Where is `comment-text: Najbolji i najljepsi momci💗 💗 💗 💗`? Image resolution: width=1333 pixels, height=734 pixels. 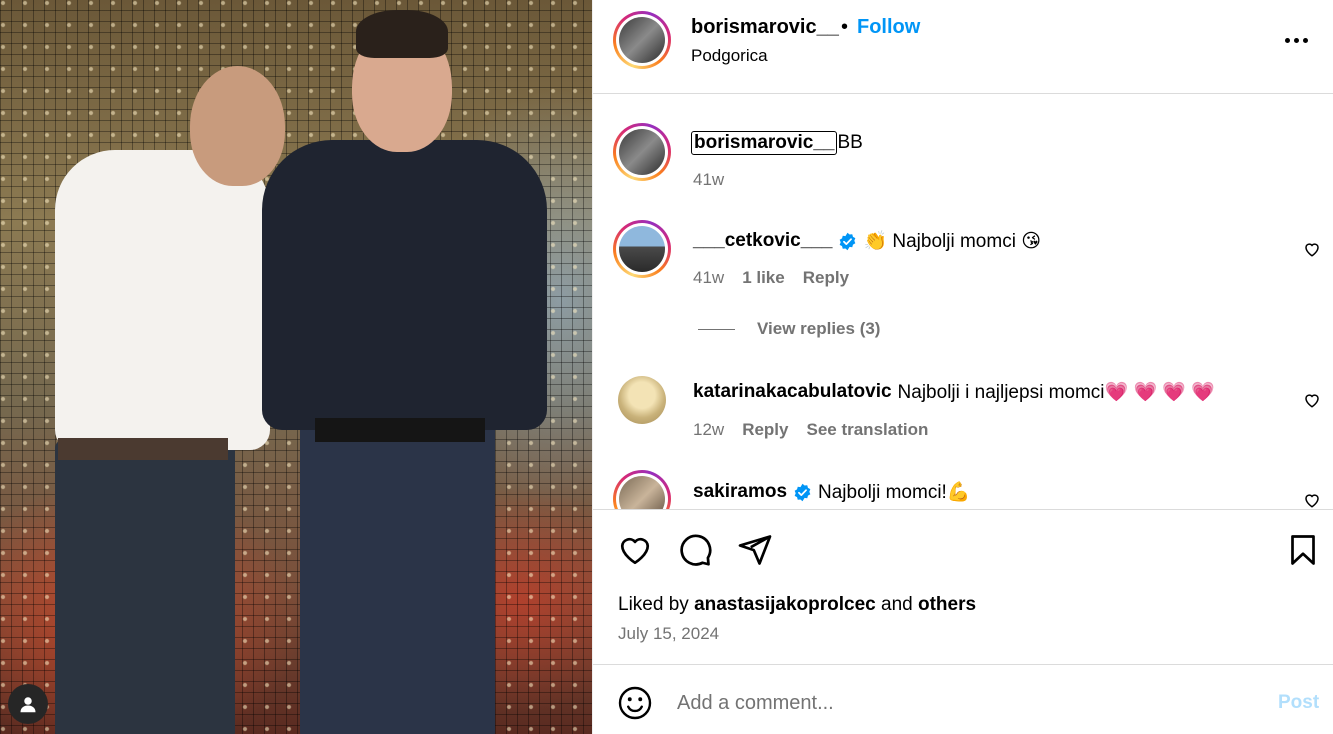
comment-text: Najbolji i najljepsi momci💗 💗 💗 💗 is located at coordinates (1056, 392).